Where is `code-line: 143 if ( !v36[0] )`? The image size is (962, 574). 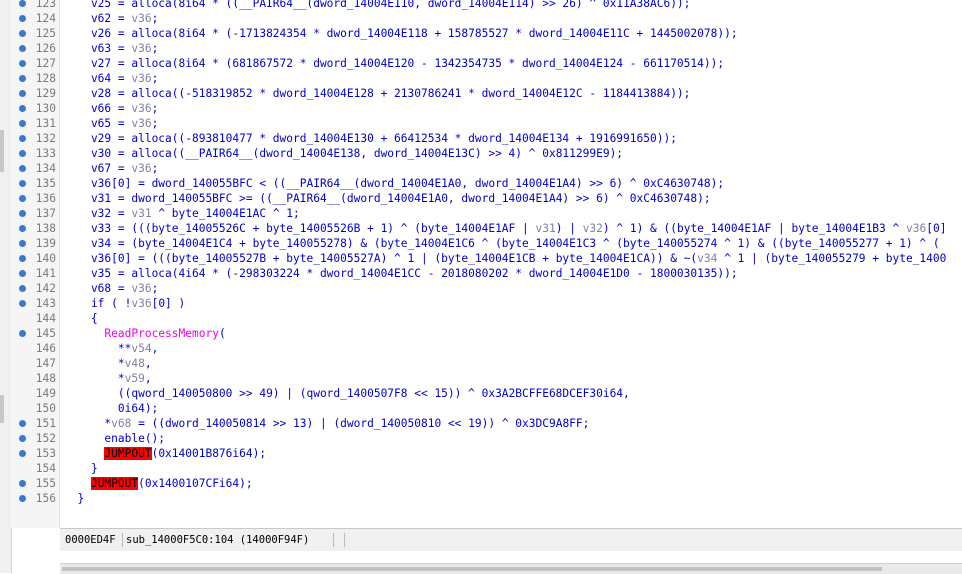
code-line: 143 if ( !v36[0] ) is located at coordinates (481, 303).